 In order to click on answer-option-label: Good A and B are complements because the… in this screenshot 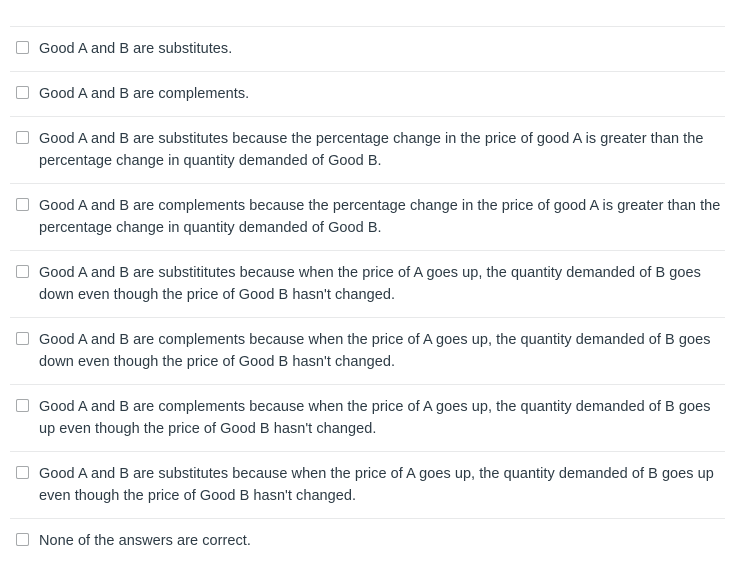, I will do `click(380, 217)`.